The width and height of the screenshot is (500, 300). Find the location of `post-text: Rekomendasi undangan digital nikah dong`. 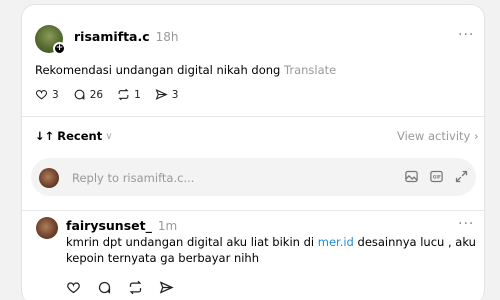

post-text: Rekomendasi undangan digital nikah dong is located at coordinates (158, 70).